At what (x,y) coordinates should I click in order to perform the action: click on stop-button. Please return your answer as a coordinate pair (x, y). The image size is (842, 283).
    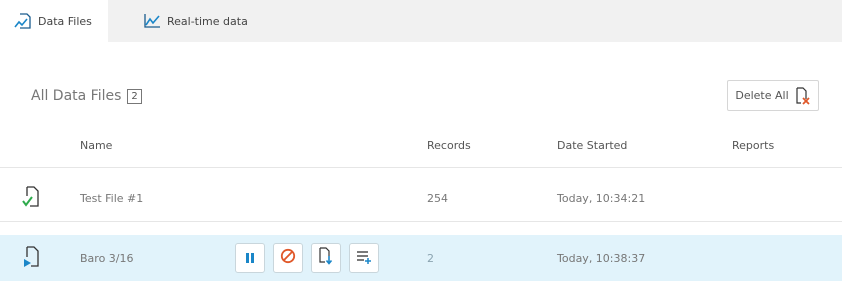
    Looking at the image, I should click on (288, 258).